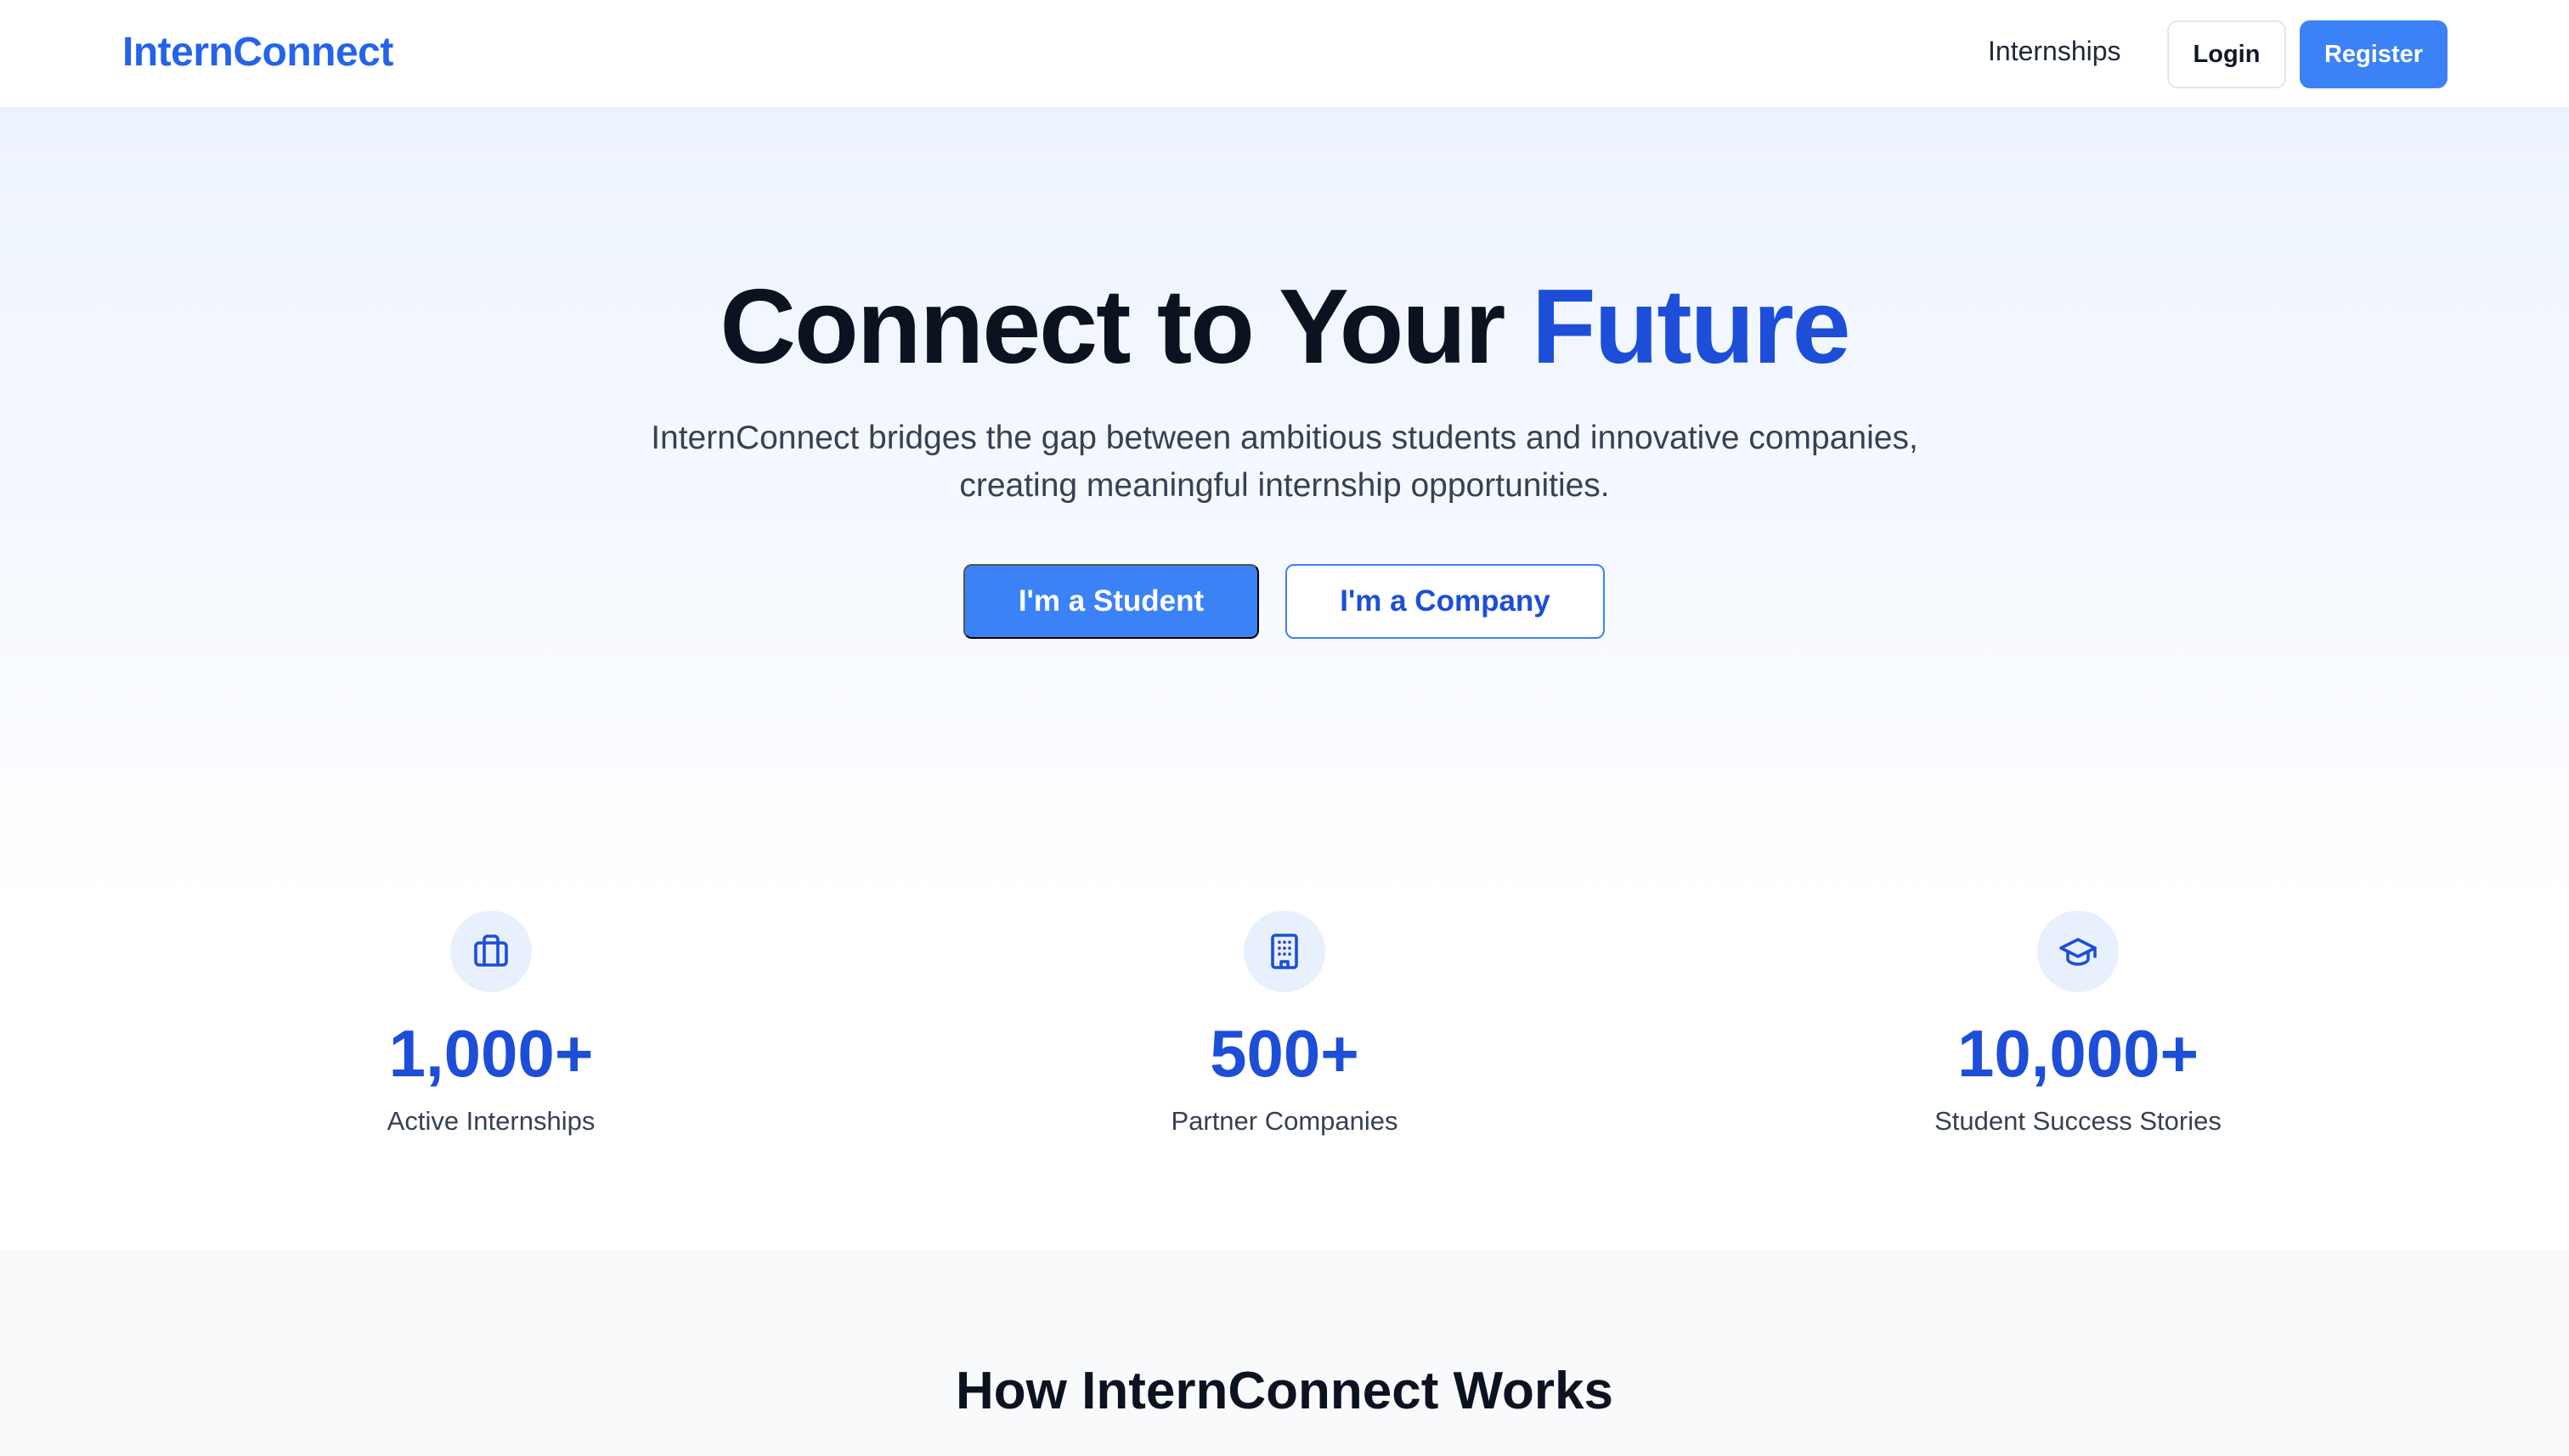 The width and height of the screenshot is (2569, 1456). Describe the element at coordinates (1284, 1121) in the screenshot. I see `stat-label: Partner Companies` at that location.